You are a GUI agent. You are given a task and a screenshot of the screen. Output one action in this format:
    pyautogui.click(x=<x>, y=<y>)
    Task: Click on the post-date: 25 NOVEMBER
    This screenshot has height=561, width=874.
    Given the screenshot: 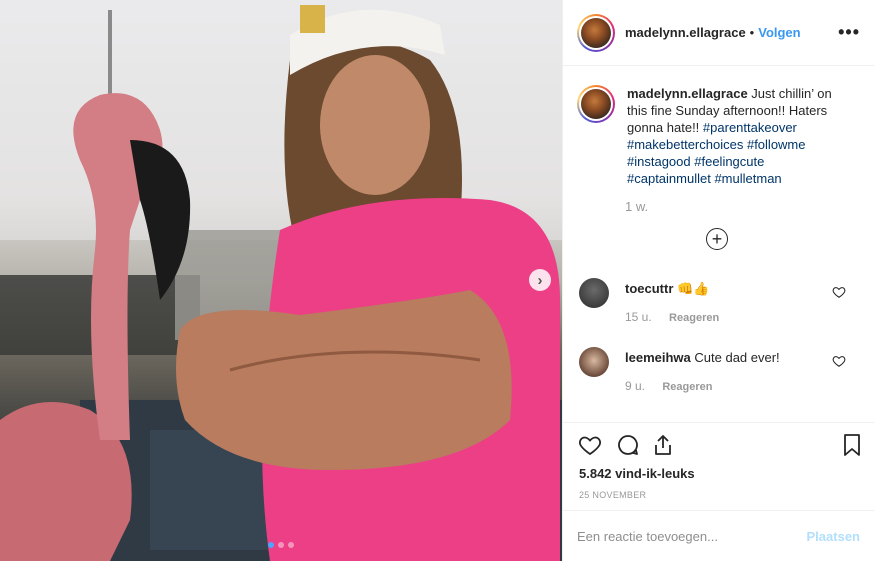 What is the action you would take?
    pyautogui.click(x=613, y=495)
    